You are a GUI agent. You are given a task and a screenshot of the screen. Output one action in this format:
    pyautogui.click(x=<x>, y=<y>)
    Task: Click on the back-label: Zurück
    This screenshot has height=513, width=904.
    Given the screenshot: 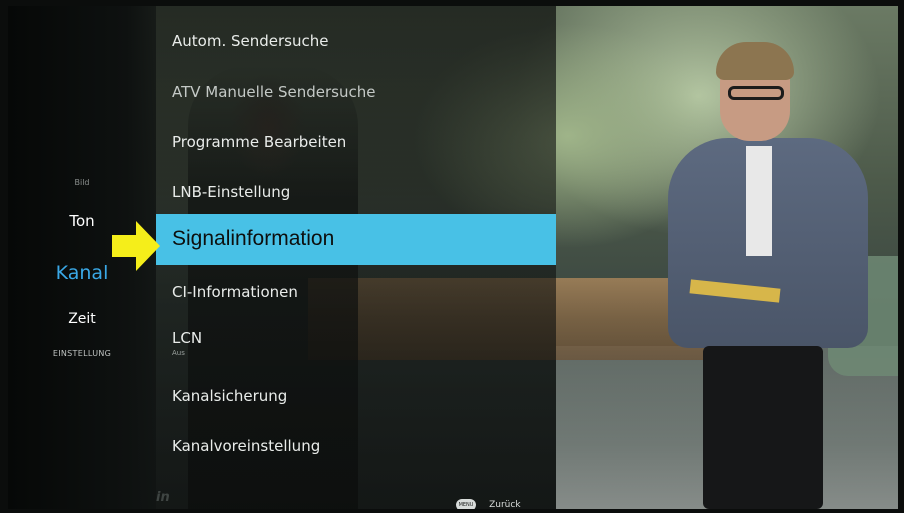 What is the action you would take?
    pyautogui.click(x=505, y=504)
    